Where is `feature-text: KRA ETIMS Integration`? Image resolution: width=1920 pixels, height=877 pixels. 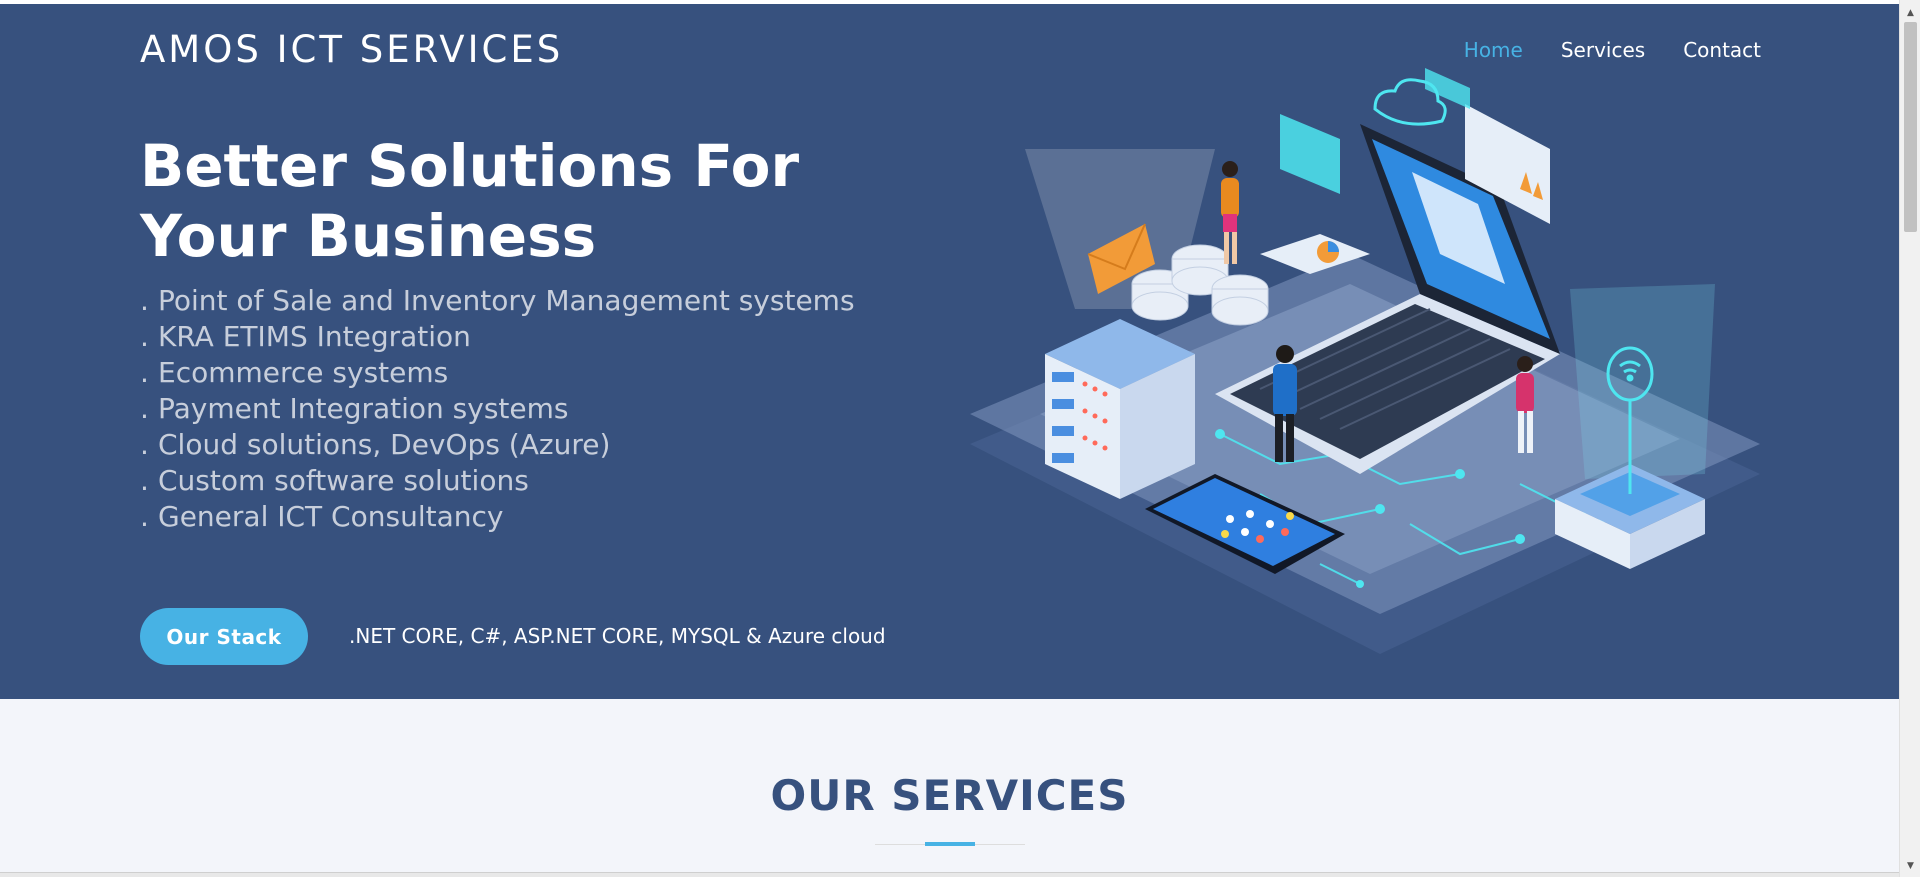
feature-text: KRA ETIMS Integration is located at coordinates (314, 336).